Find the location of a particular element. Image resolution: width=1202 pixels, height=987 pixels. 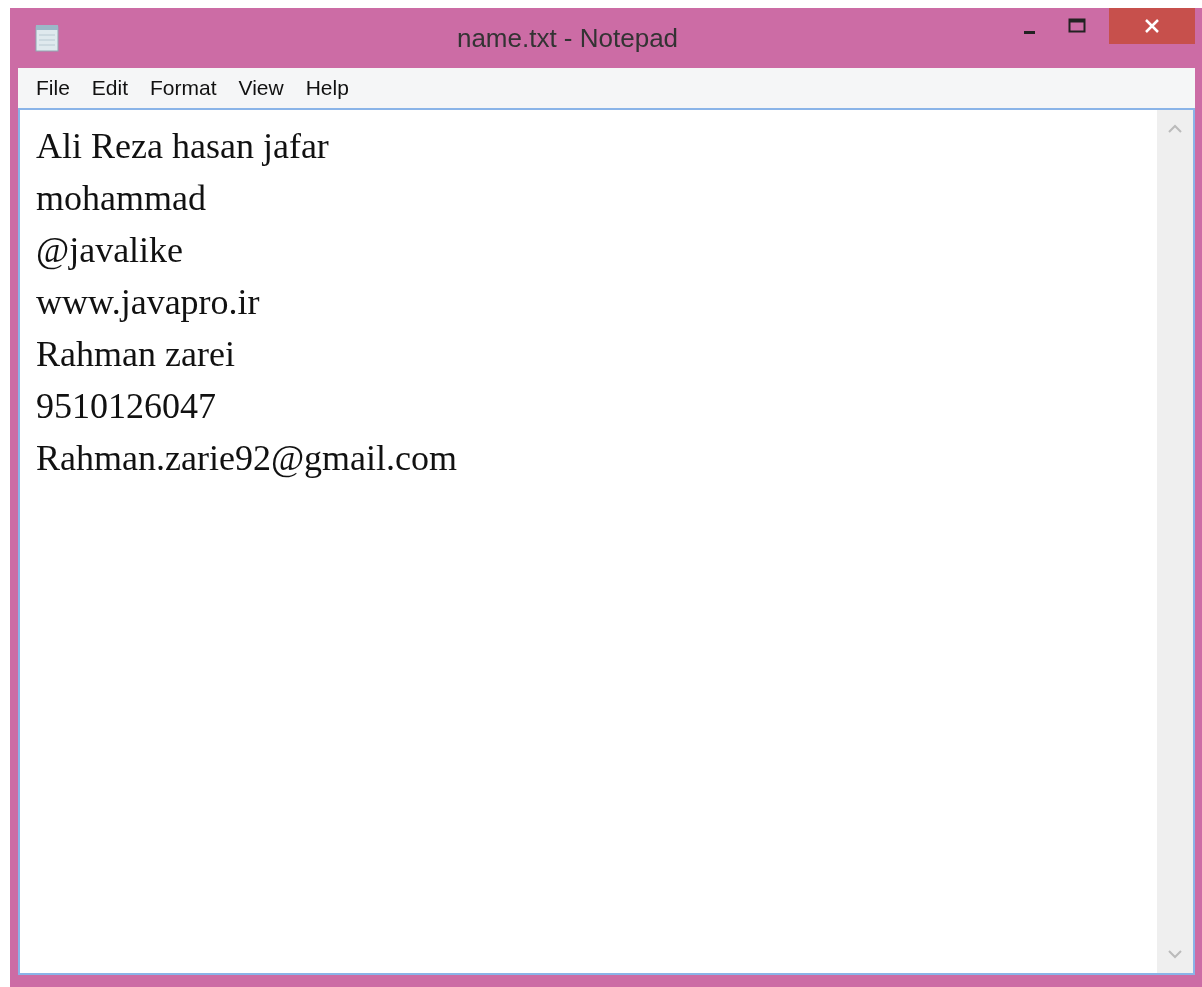

menu-item: Help is located at coordinates (328, 88).